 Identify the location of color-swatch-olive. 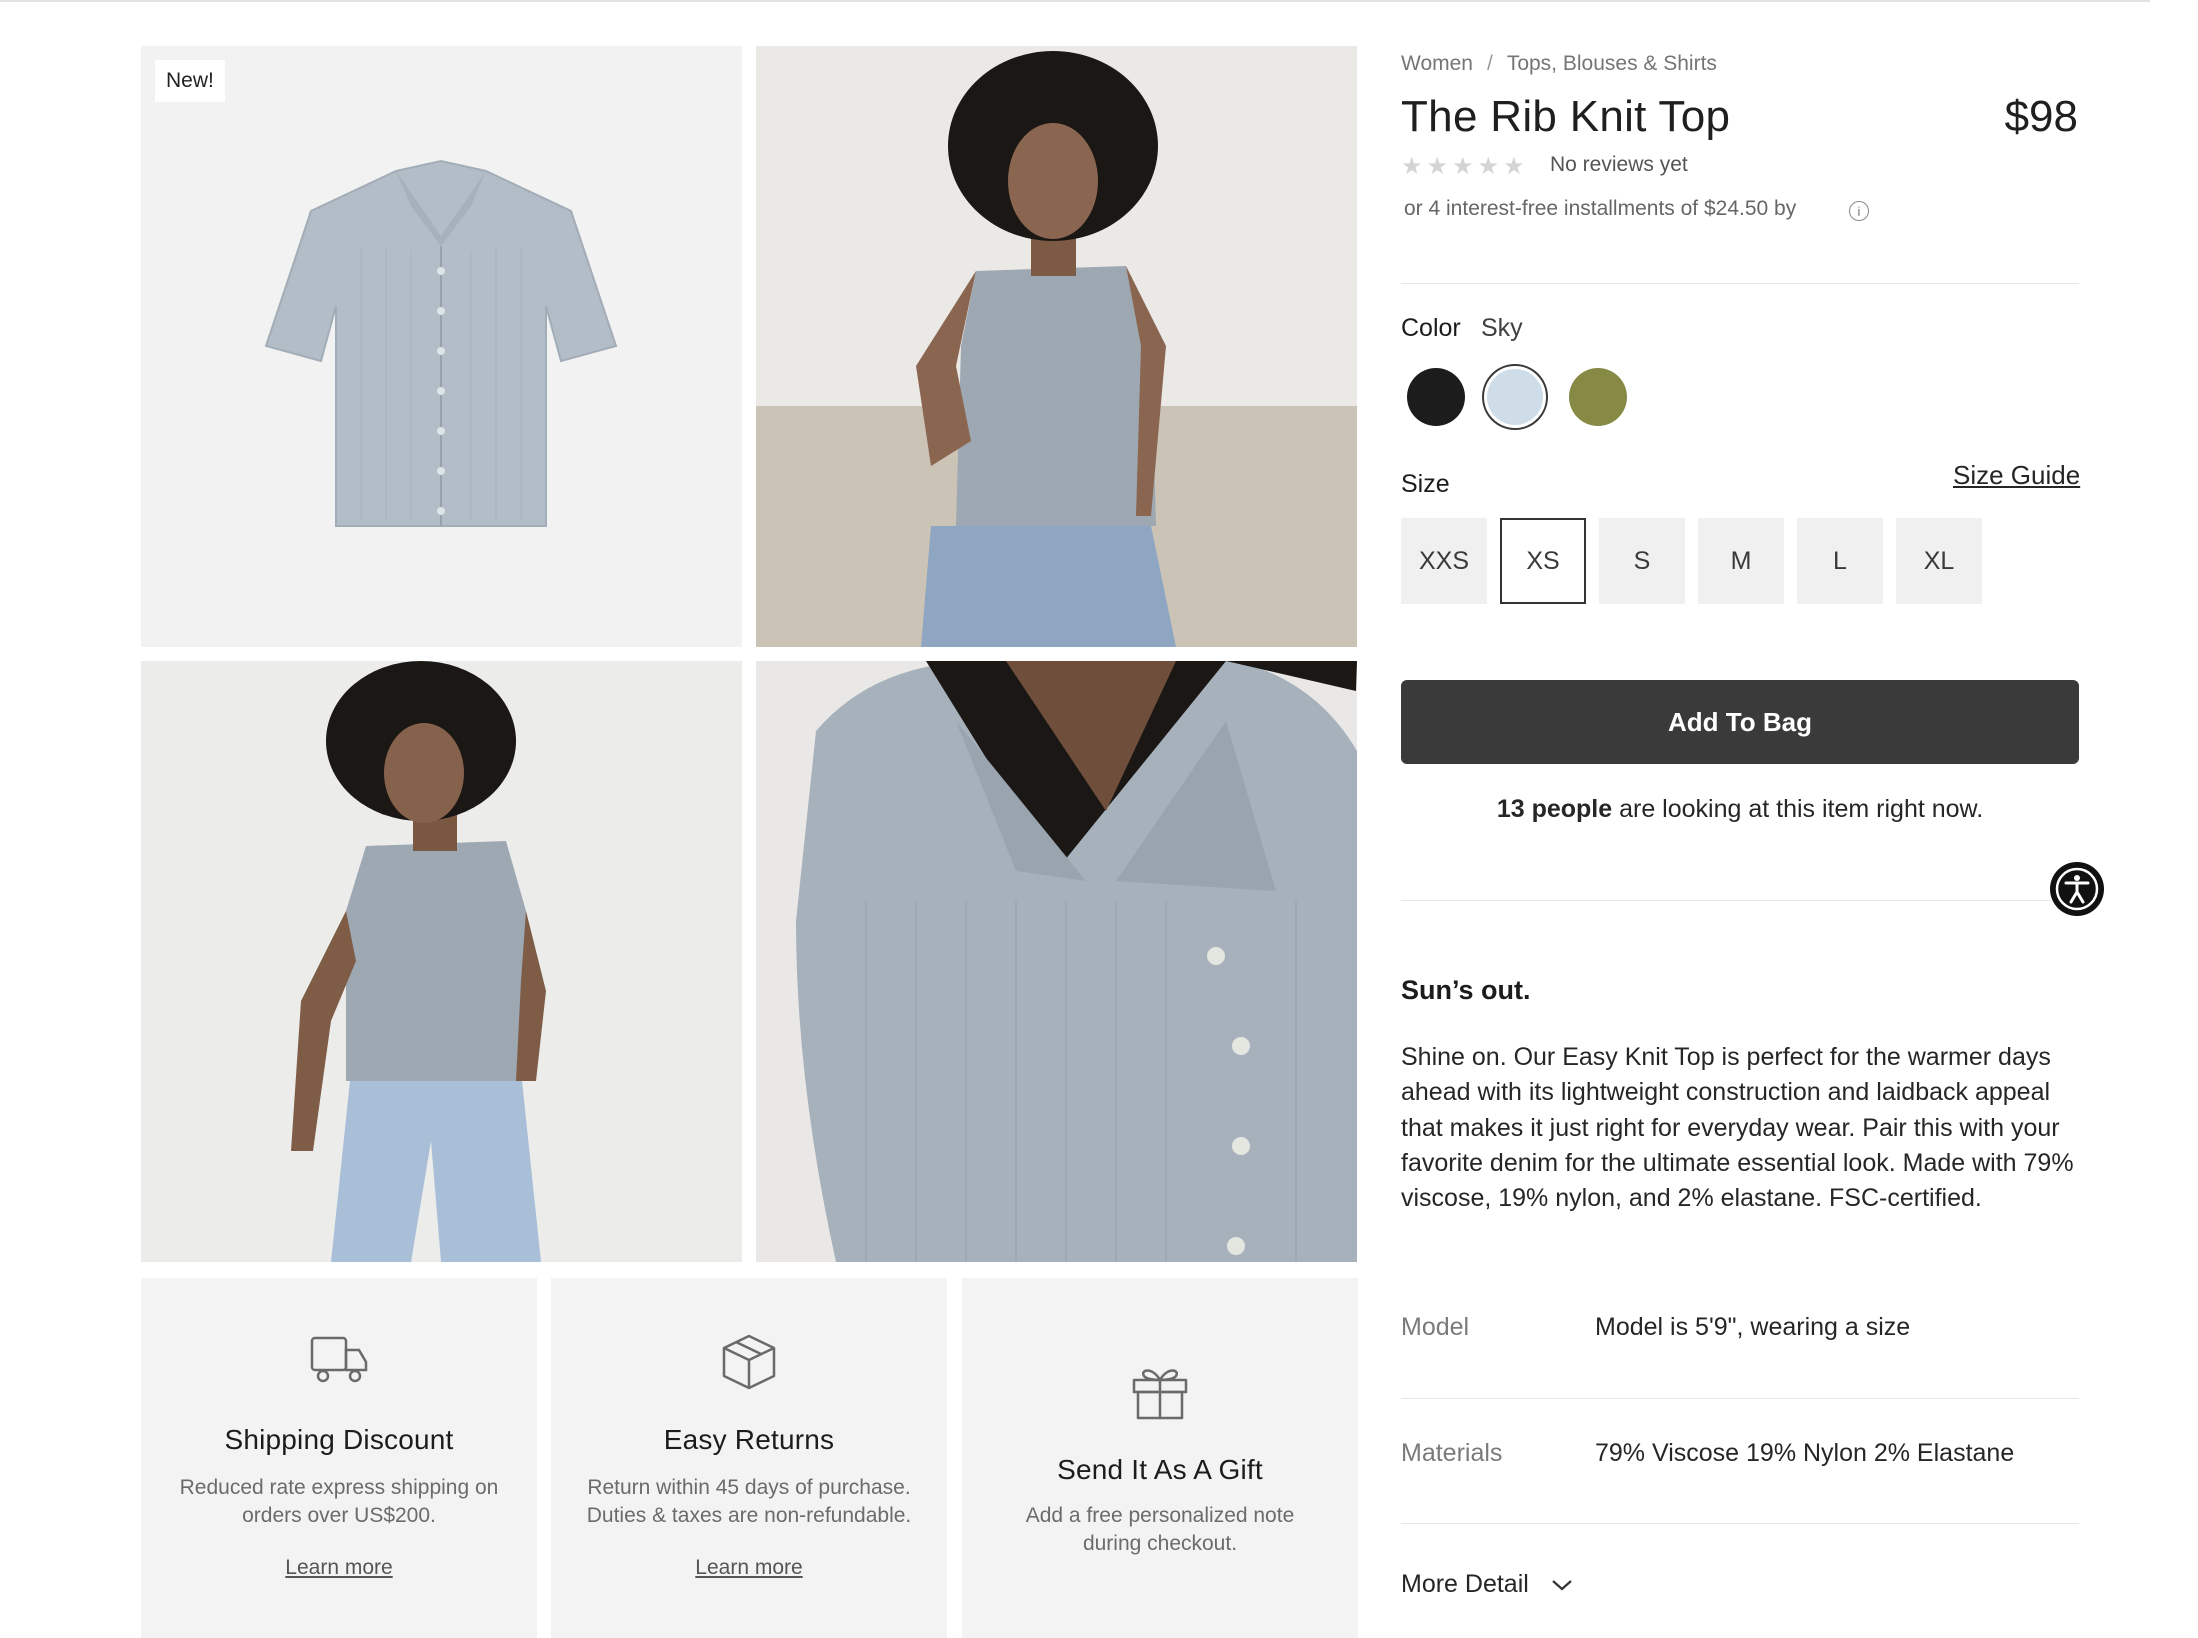
(1598, 397).